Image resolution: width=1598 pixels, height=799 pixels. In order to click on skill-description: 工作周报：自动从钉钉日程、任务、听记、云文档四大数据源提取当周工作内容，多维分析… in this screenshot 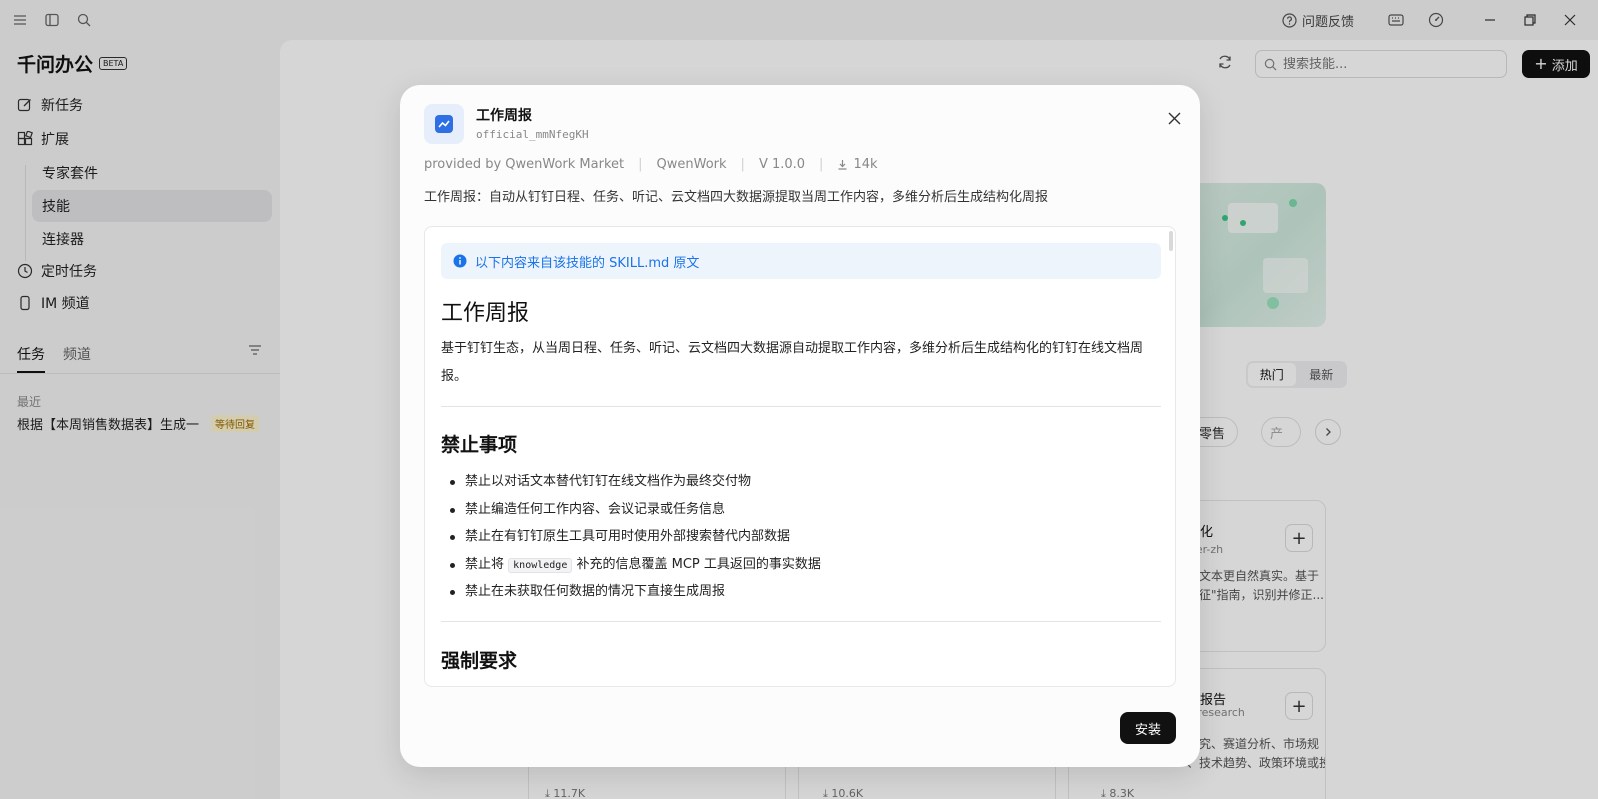, I will do `click(736, 197)`.